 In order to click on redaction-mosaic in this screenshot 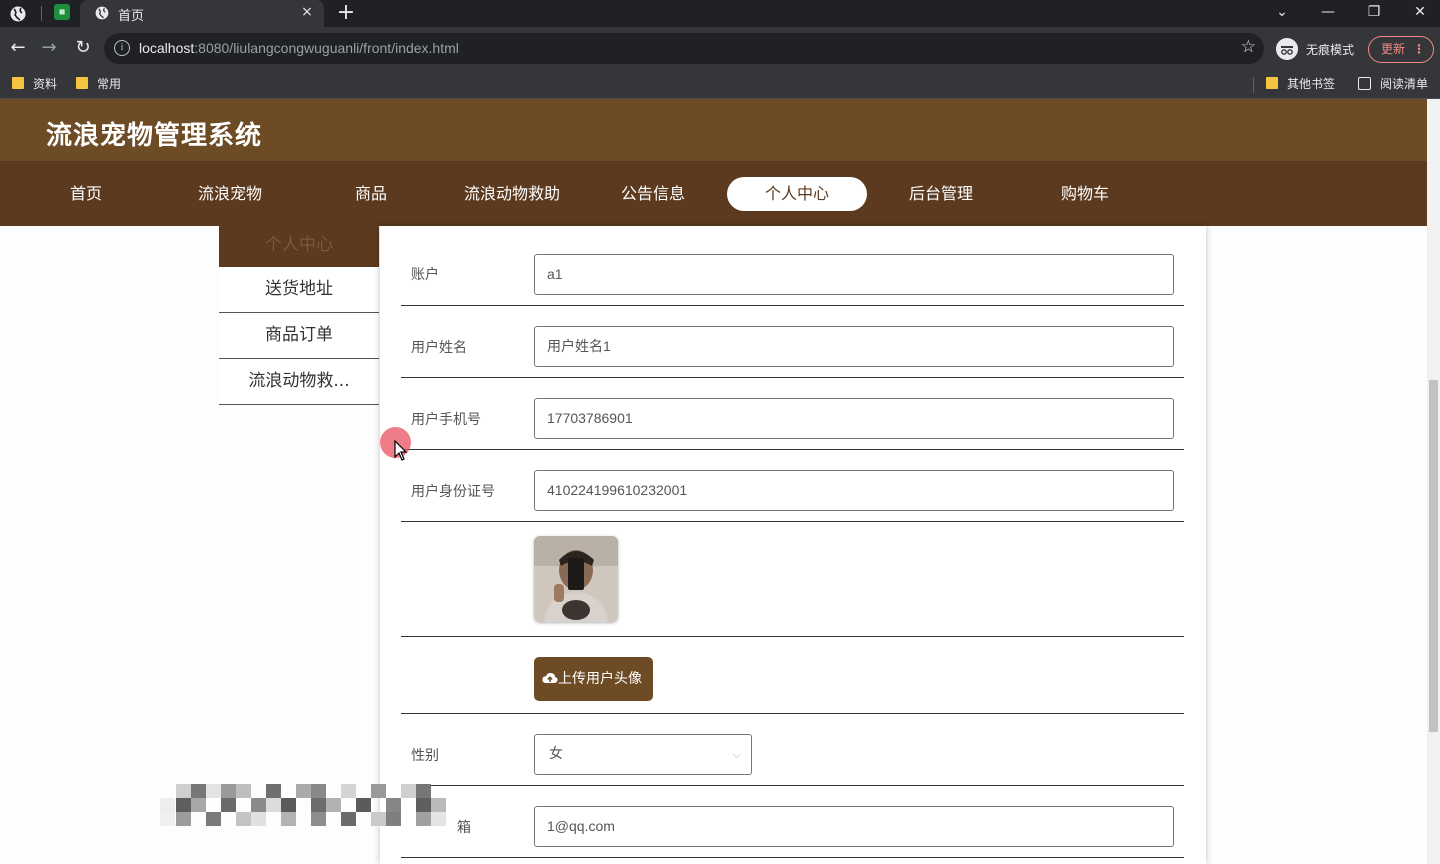, I will do `click(308, 811)`.